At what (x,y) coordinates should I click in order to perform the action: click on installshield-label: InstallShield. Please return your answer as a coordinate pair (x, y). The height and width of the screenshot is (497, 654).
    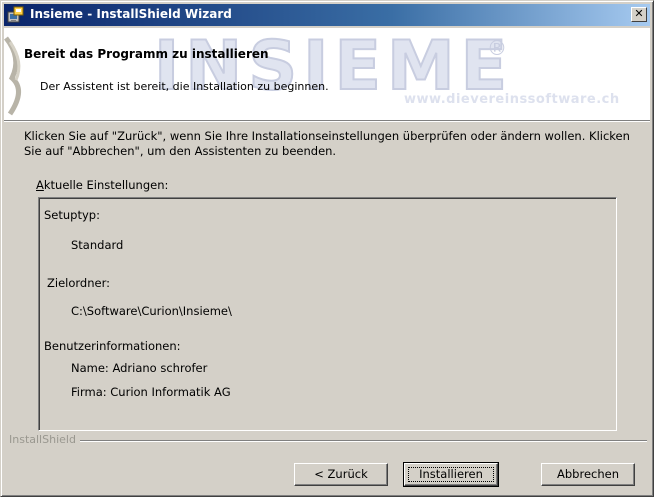
    Looking at the image, I should click on (44, 439).